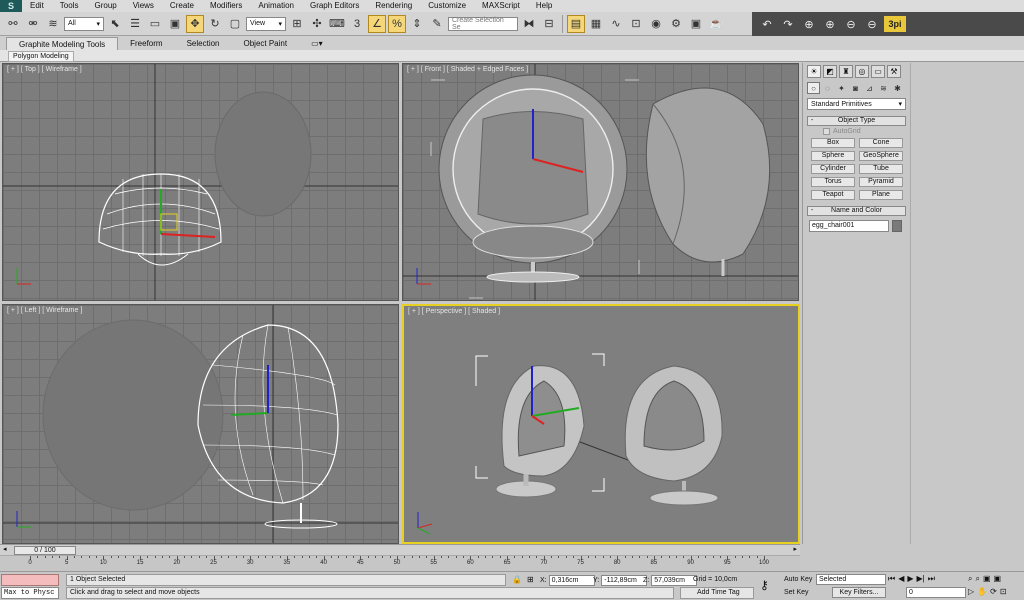  I want to click on render-production-icon: ☕, so click(716, 24).